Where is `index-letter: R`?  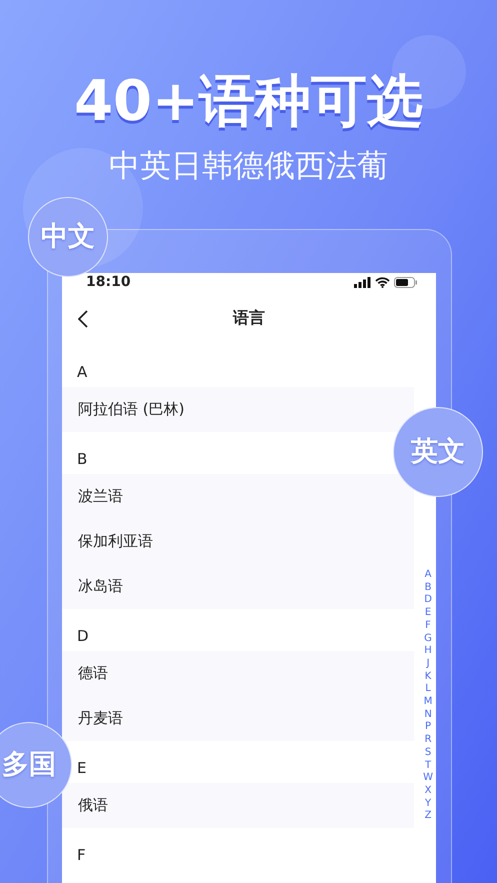 index-letter: R is located at coordinates (428, 740).